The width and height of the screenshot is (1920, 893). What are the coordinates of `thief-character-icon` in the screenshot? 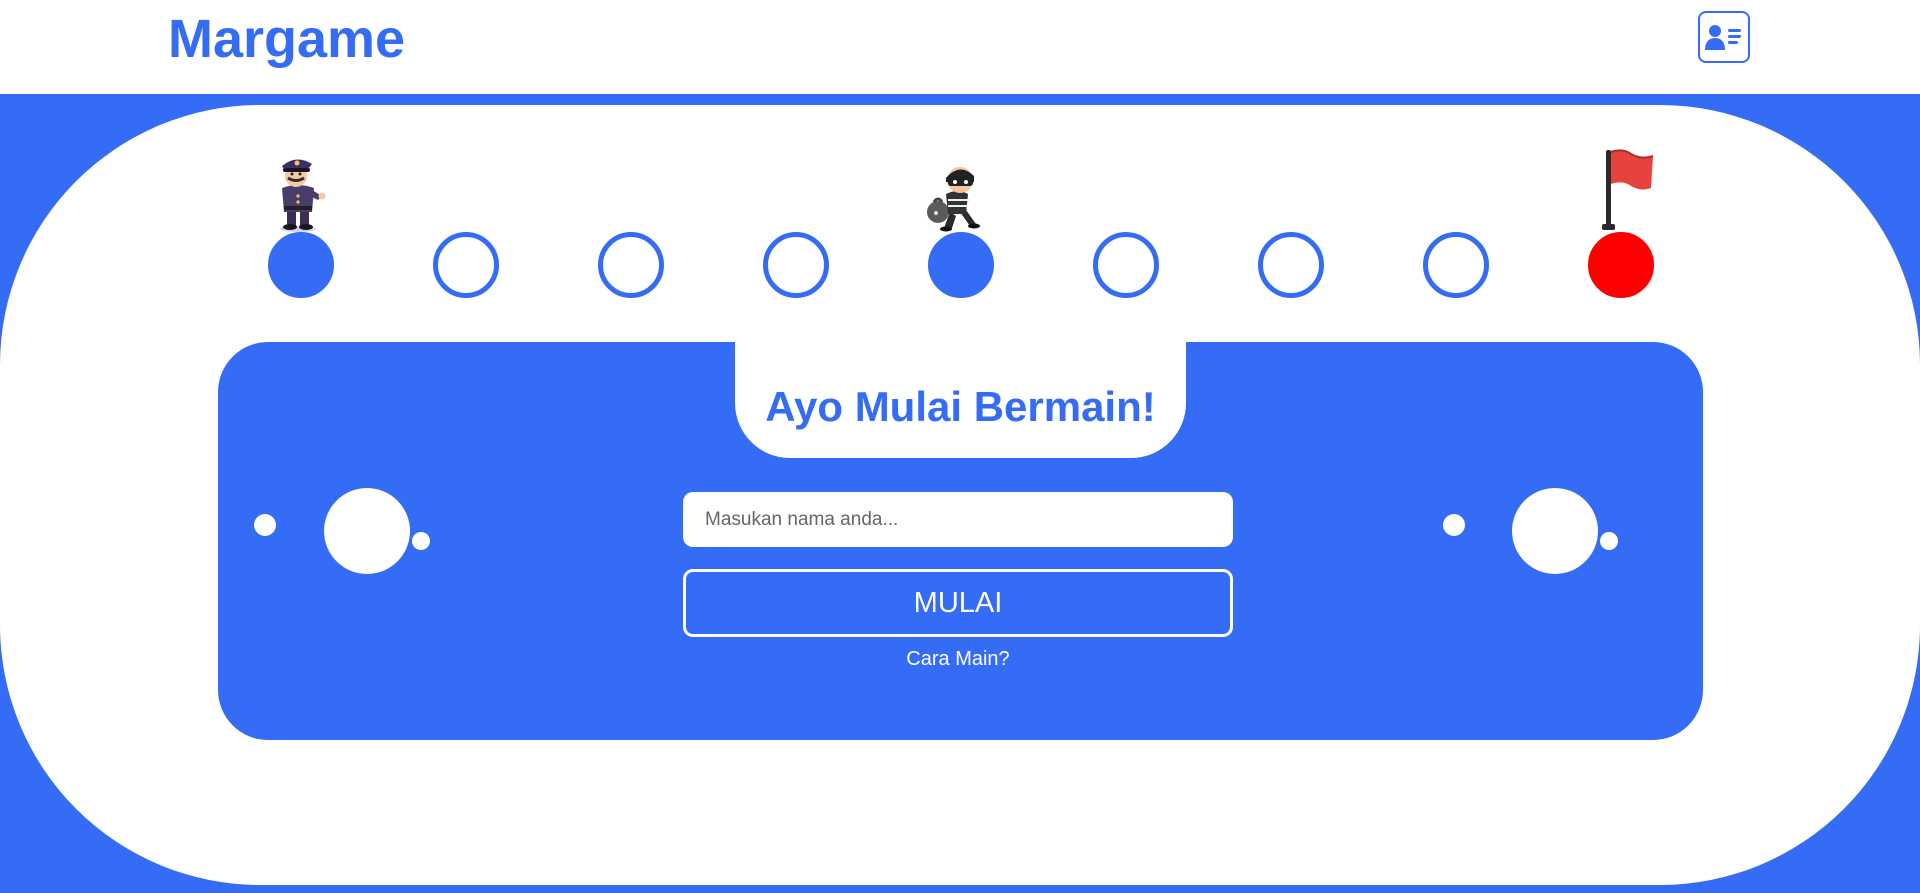 It's located at (953, 199).